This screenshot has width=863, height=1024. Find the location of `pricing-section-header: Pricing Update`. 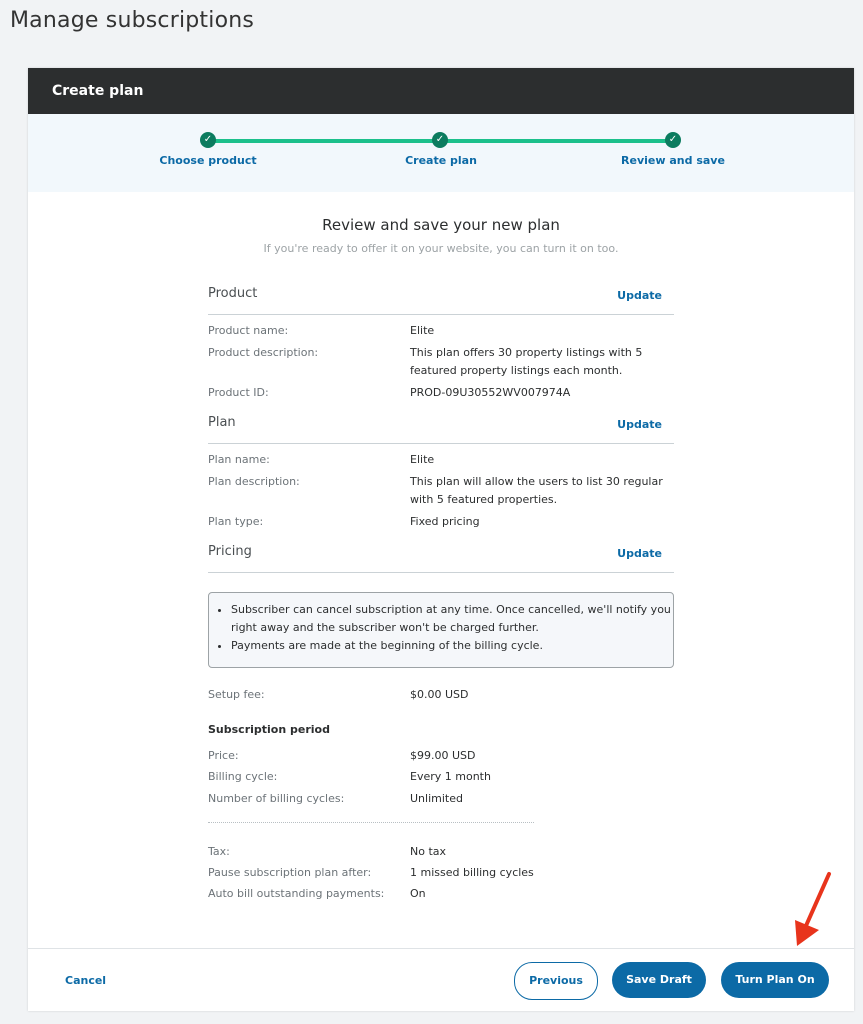

pricing-section-header: Pricing Update is located at coordinates (441, 558).